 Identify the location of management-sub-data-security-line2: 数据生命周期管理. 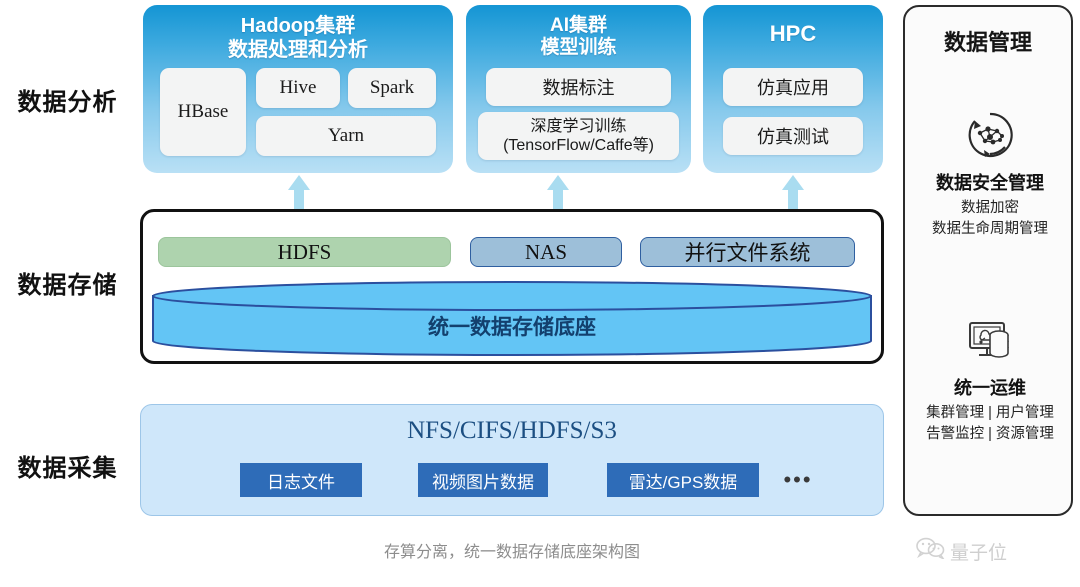
(990, 229).